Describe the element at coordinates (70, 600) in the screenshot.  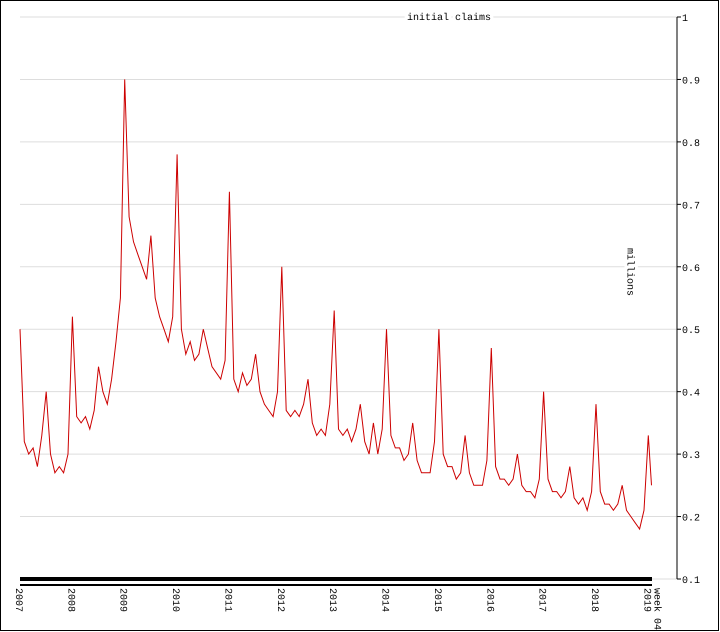
I see `axis-label: 2008` at that location.